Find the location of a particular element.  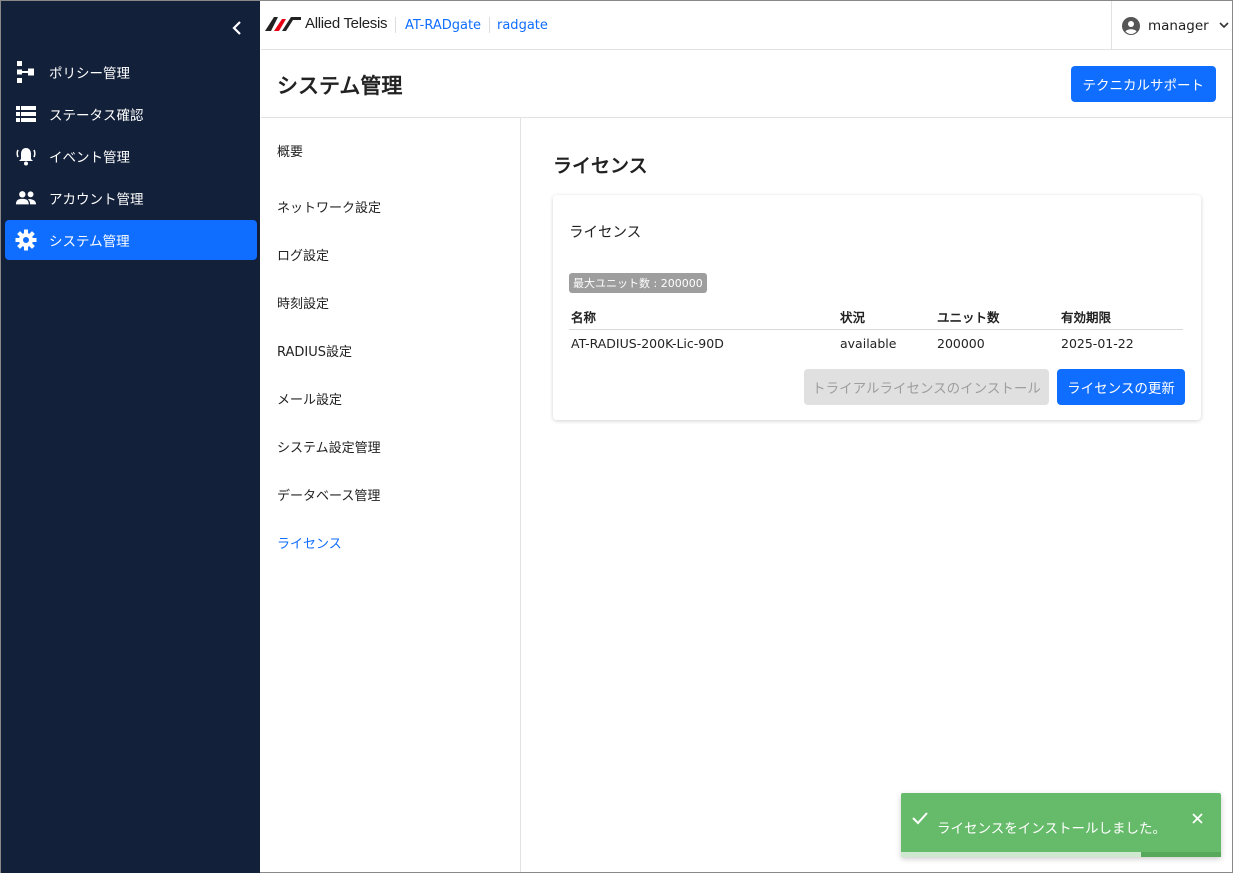

sidebar-item-events: イベント管理 is located at coordinates (131, 156).